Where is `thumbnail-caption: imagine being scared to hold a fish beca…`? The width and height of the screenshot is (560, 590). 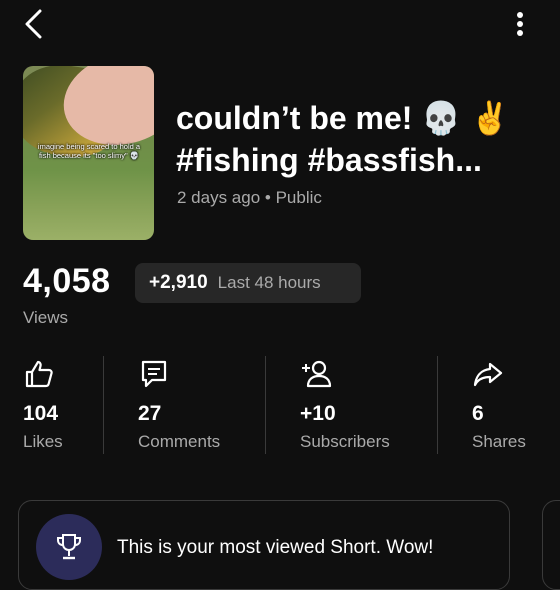
thumbnail-caption: imagine being scared to hold a fish beca… is located at coordinates (89, 151).